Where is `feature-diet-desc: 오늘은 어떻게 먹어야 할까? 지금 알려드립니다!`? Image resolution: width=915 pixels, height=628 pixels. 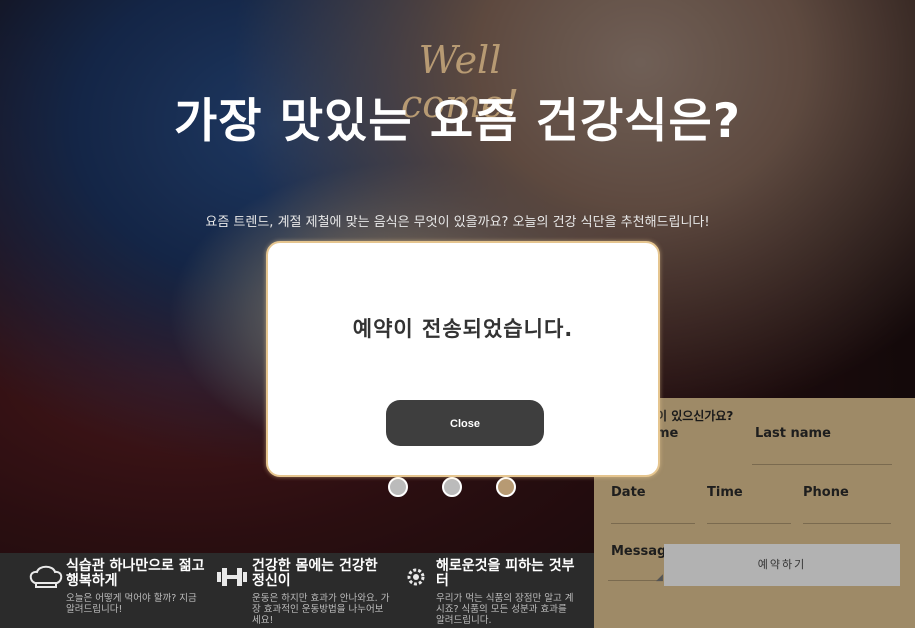
feature-diet-desc: 오늘은 어떻게 먹어야 할까? 지금 알려드립니다! is located at coordinates (131, 604).